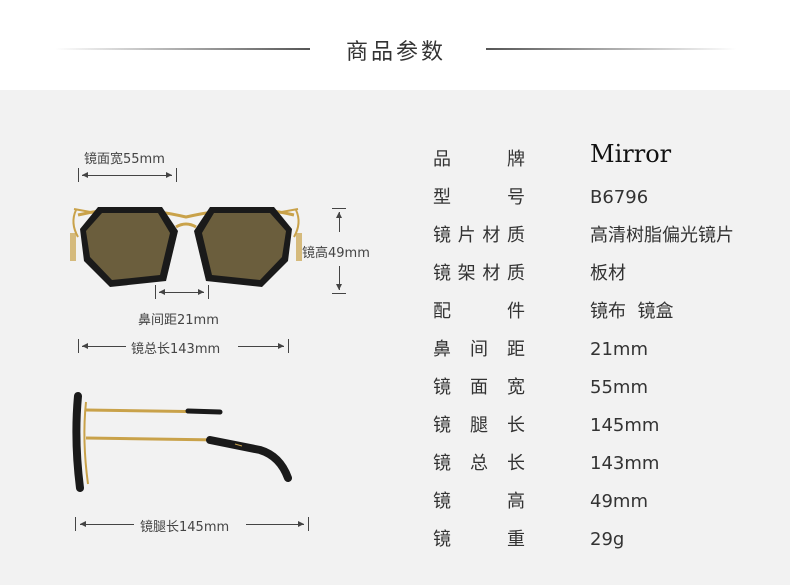 This screenshot has height=585, width=790. I want to click on spec-row-temple-length: 镜腿长 145mm, so click(603, 433).